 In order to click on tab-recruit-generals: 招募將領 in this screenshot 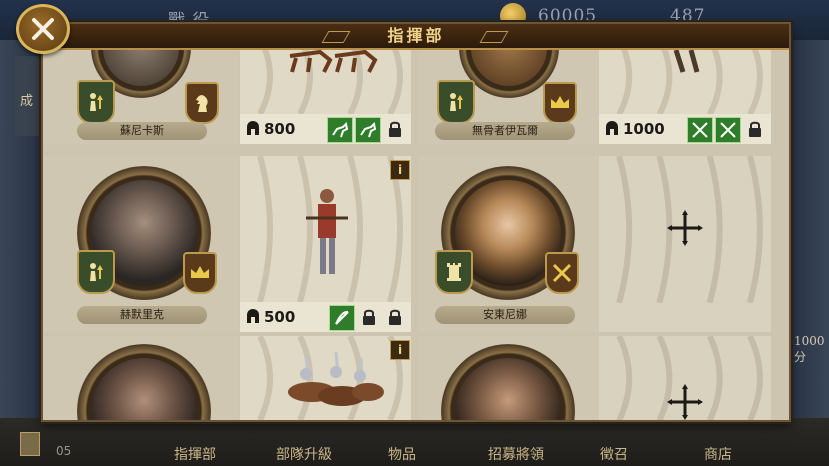, I will do `click(516, 454)`.